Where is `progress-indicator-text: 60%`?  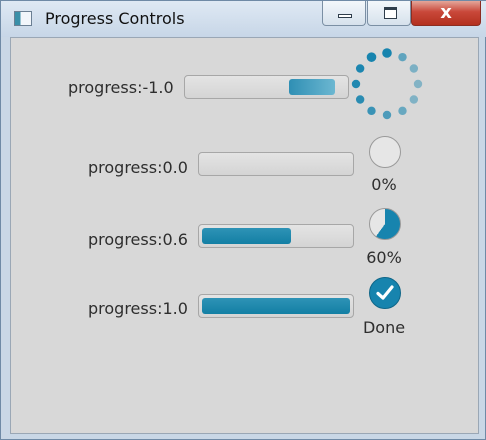 progress-indicator-text: 60% is located at coordinates (384, 257).